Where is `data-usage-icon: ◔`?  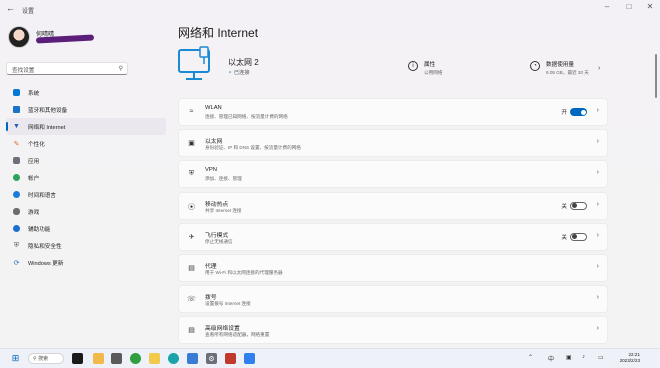 data-usage-icon: ◔ is located at coordinates (535, 66).